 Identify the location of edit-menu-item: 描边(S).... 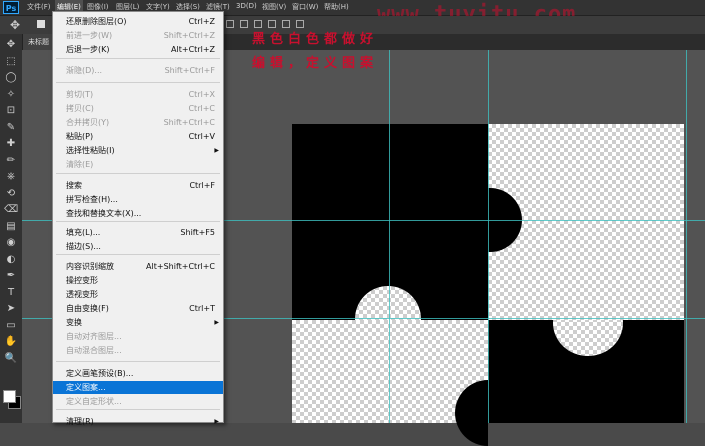
(138, 246).